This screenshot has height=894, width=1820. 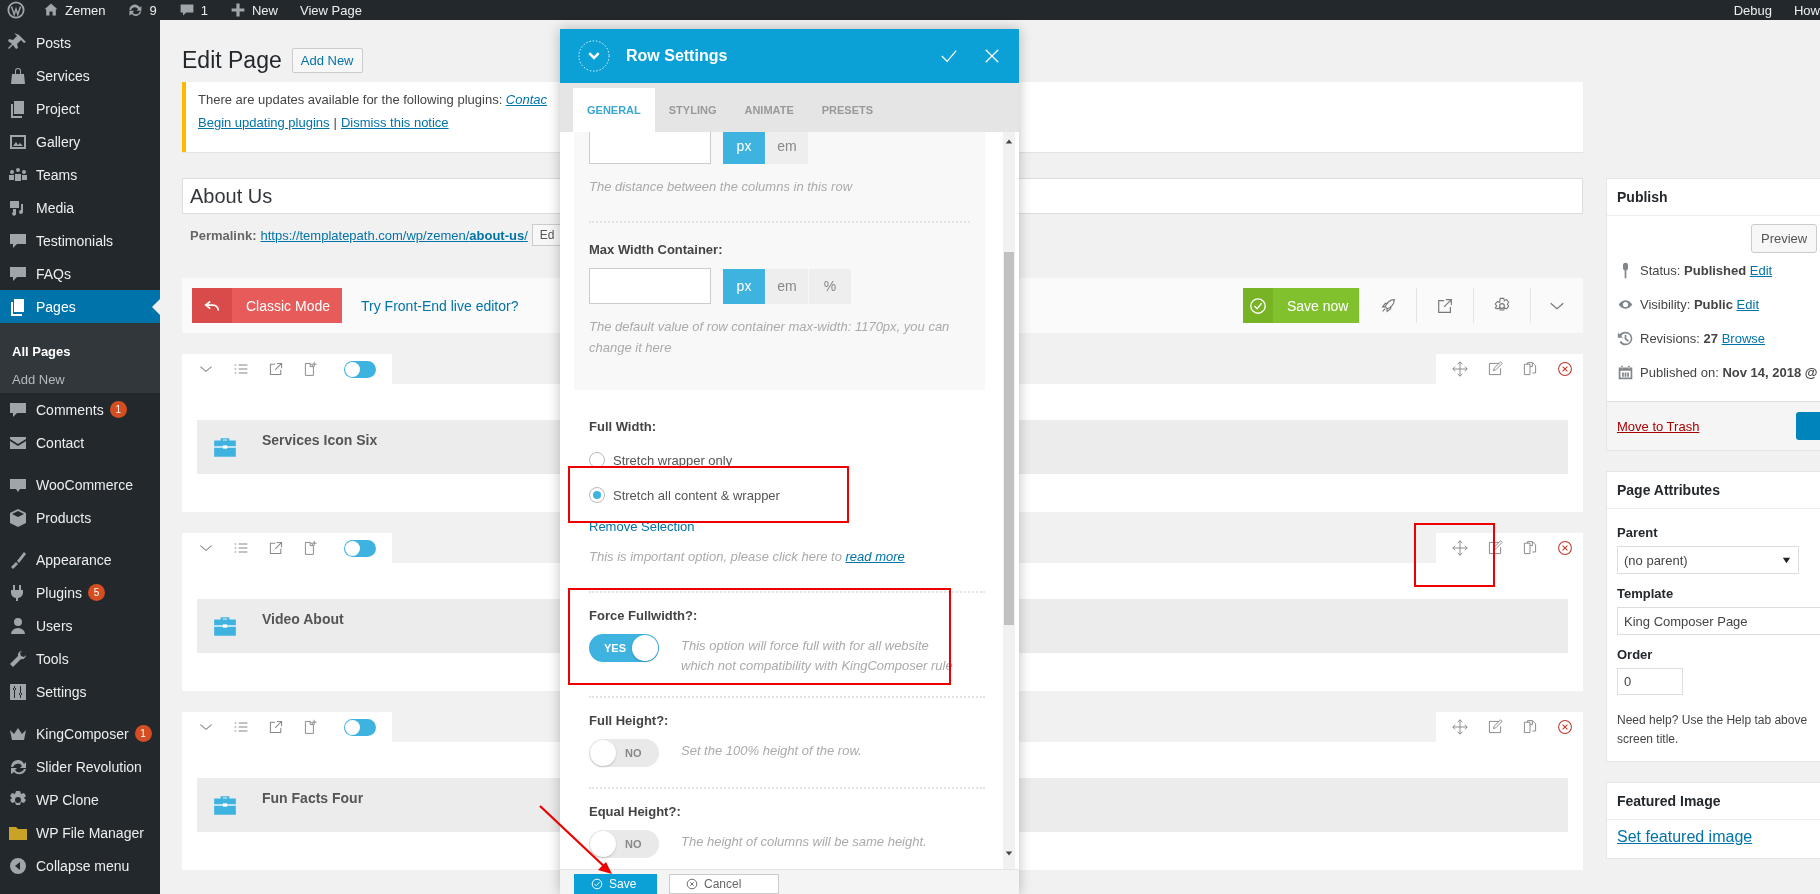 I want to click on count-badge: 5, so click(x=96, y=592).